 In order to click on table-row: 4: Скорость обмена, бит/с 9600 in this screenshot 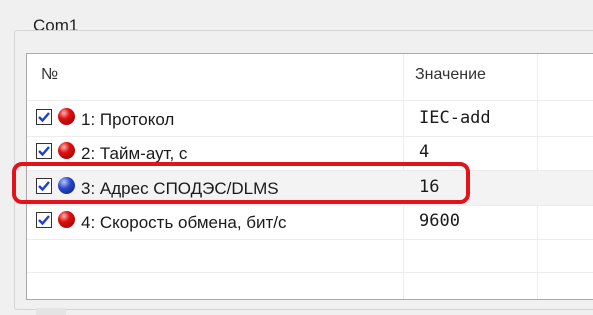, I will do `click(310, 222)`.